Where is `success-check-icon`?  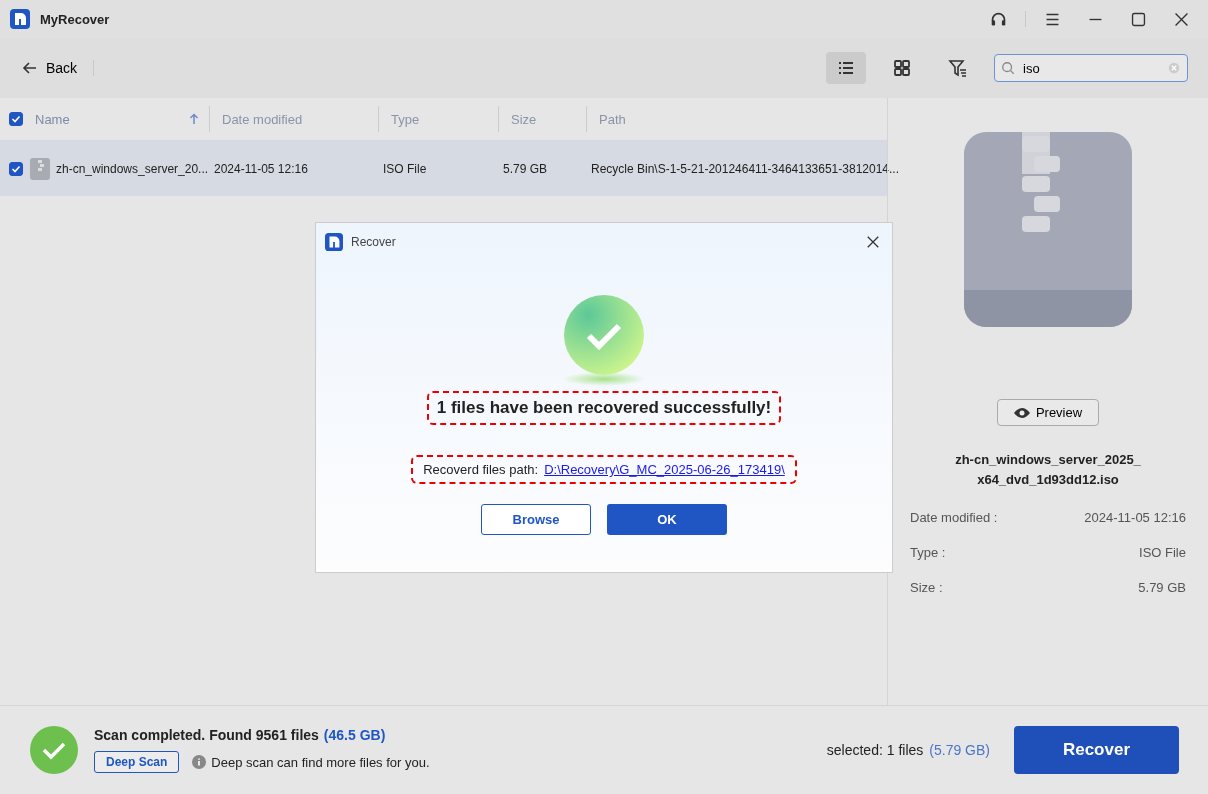 success-check-icon is located at coordinates (54, 750).